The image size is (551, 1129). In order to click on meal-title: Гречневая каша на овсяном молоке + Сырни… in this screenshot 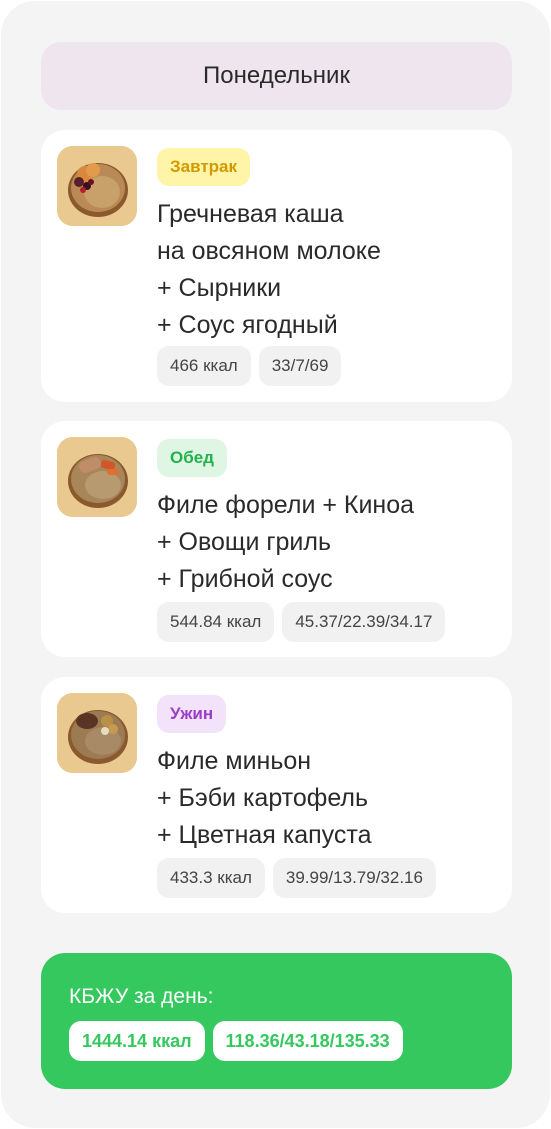, I will do `click(269, 270)`.